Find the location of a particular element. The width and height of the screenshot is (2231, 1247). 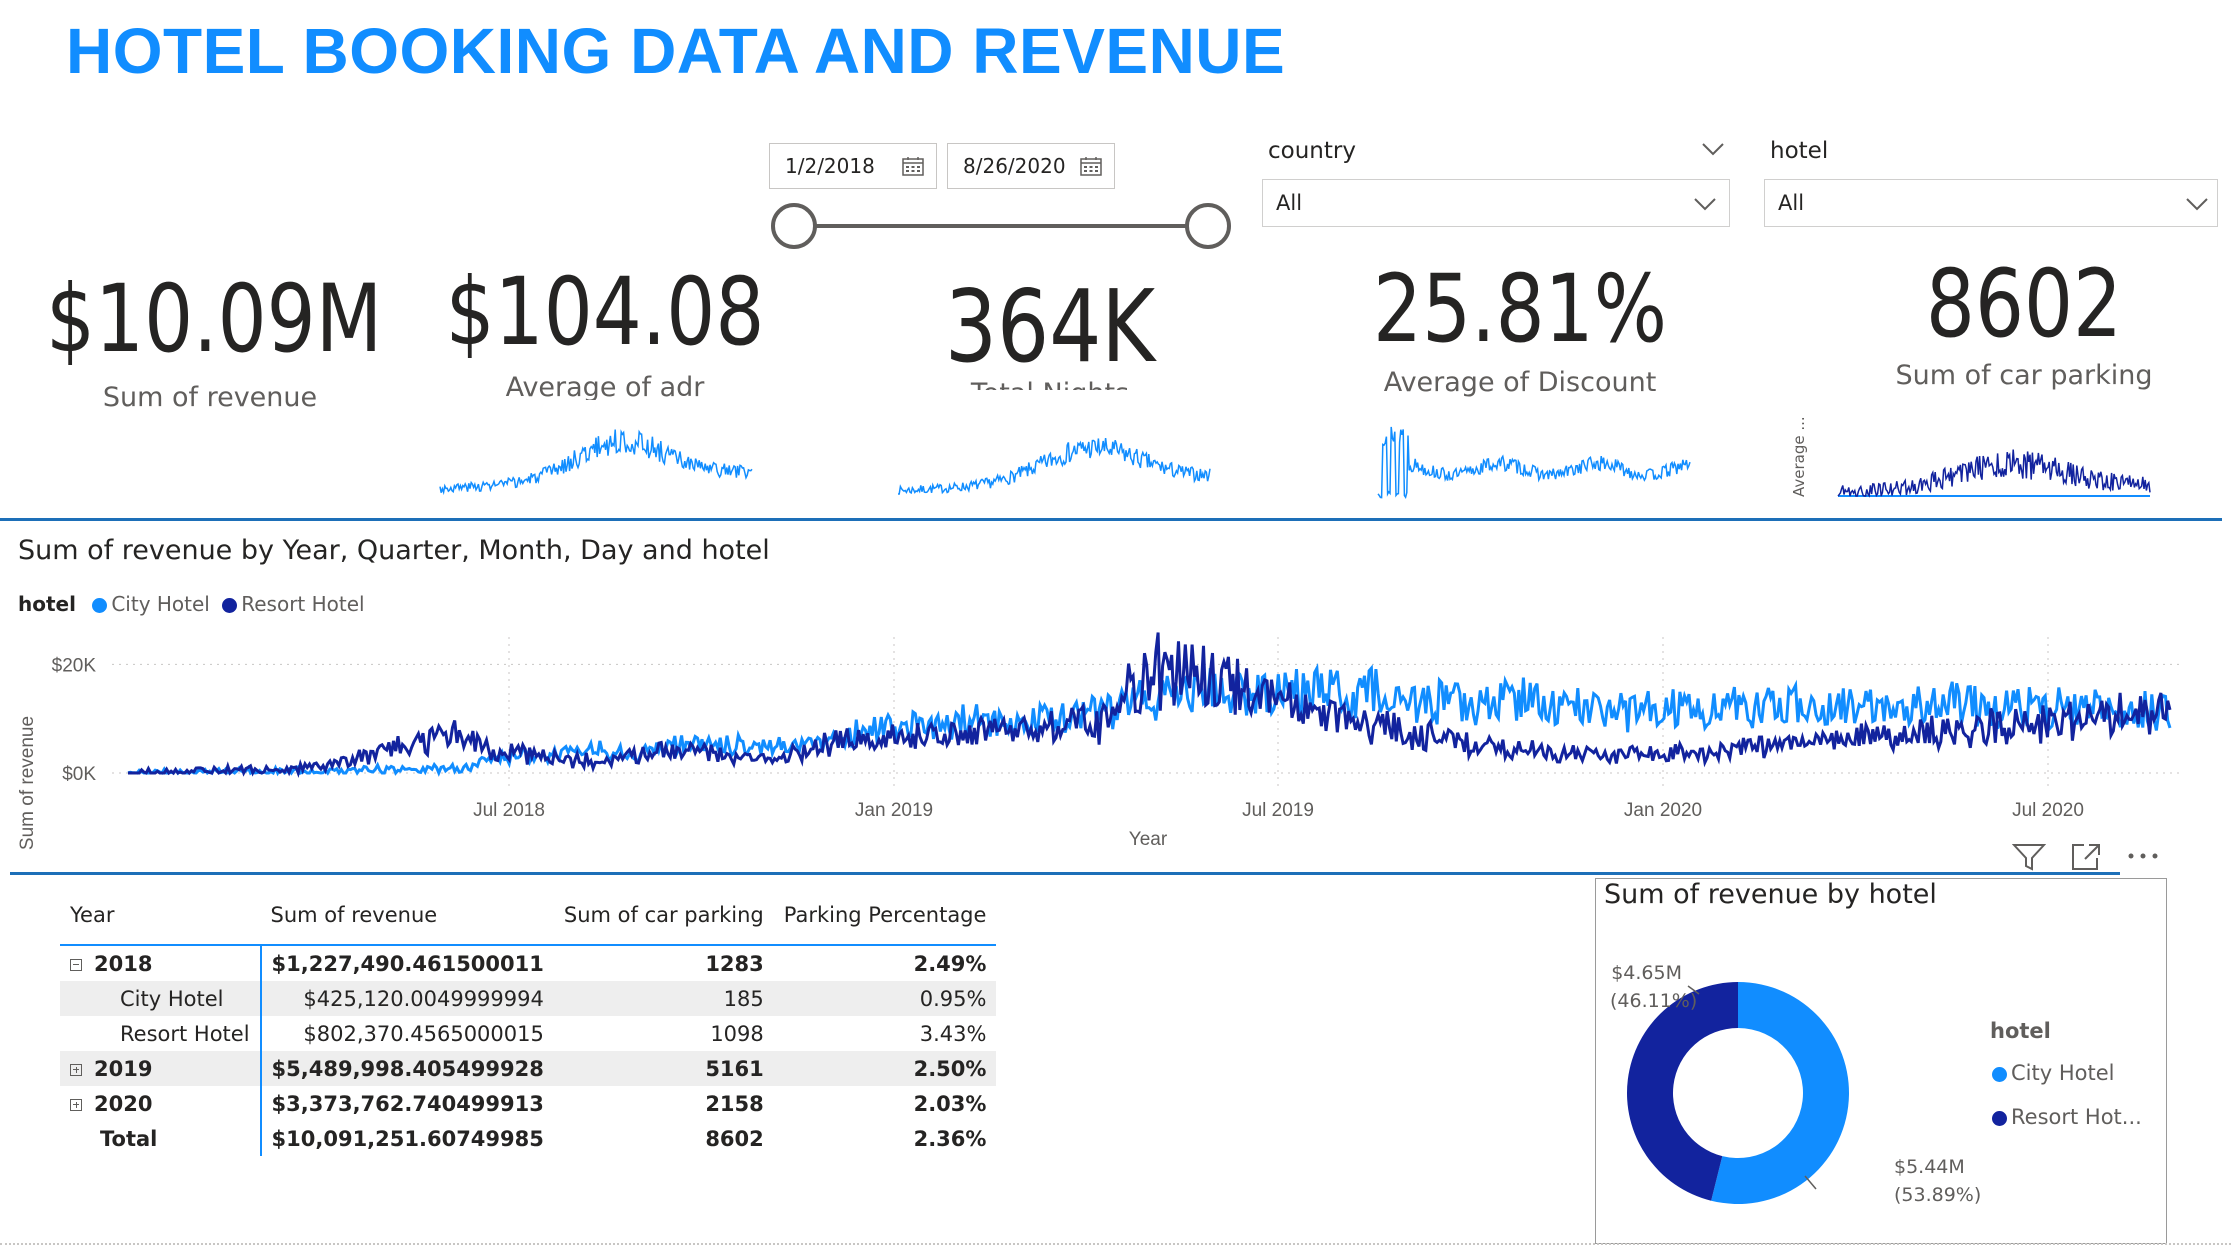

cell-percentage: 3.43% is located at coordinates (953, 1033).